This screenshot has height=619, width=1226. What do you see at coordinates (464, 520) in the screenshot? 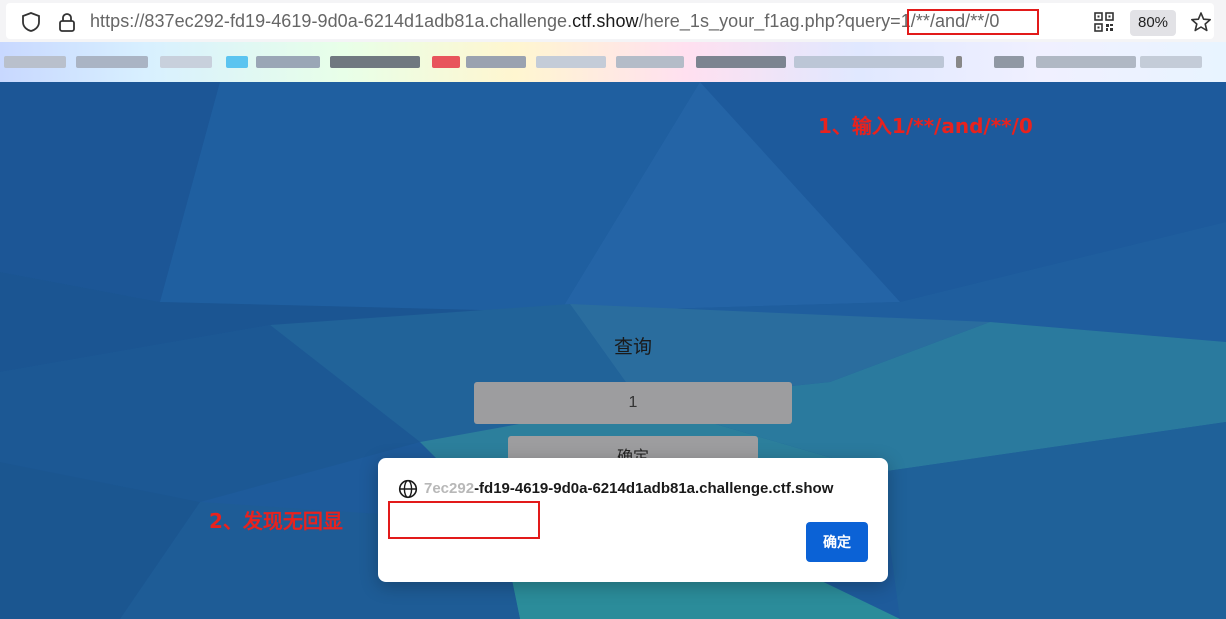
I see `empty-message-highlight` at bounding box center [464, 520].